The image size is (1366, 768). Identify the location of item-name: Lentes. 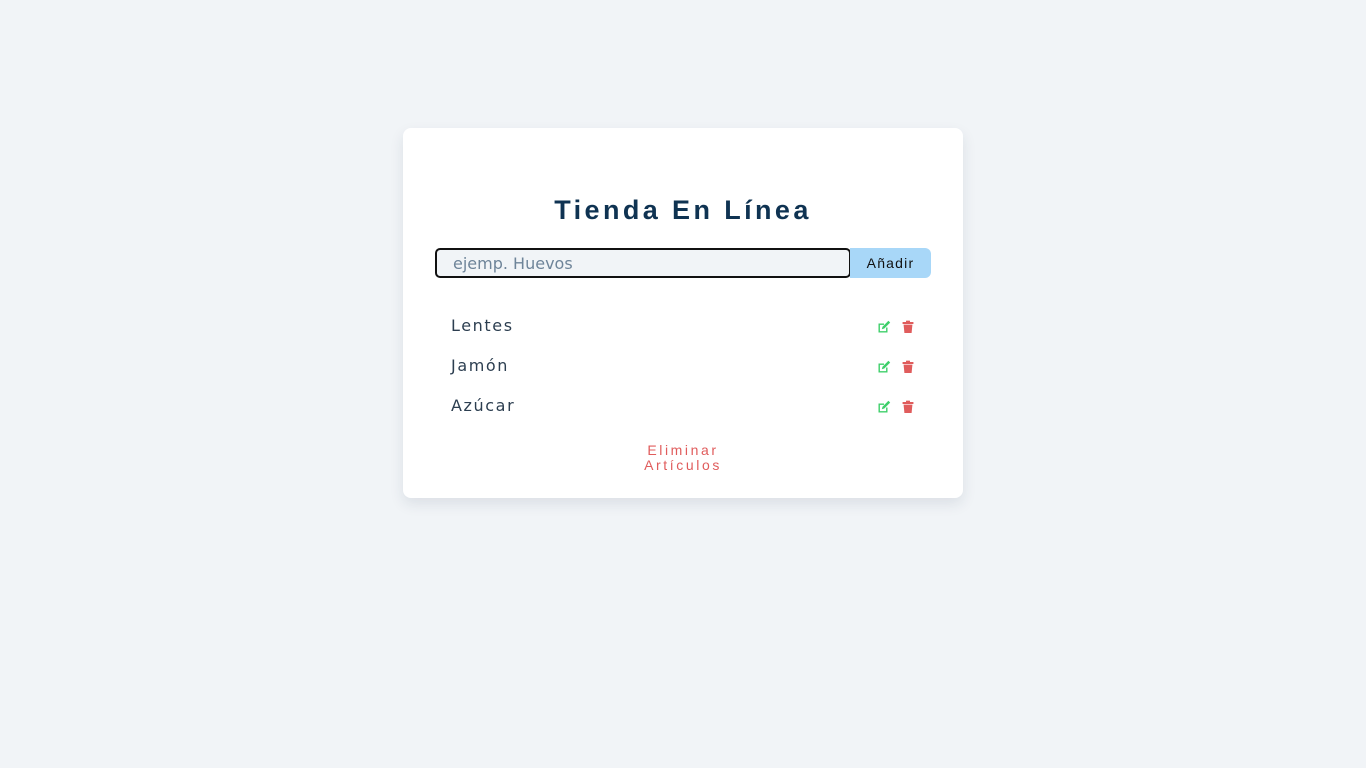
(482, 325).